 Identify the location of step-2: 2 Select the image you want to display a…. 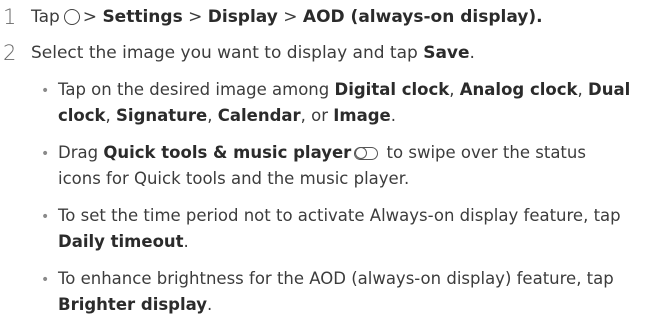
(322, 53).